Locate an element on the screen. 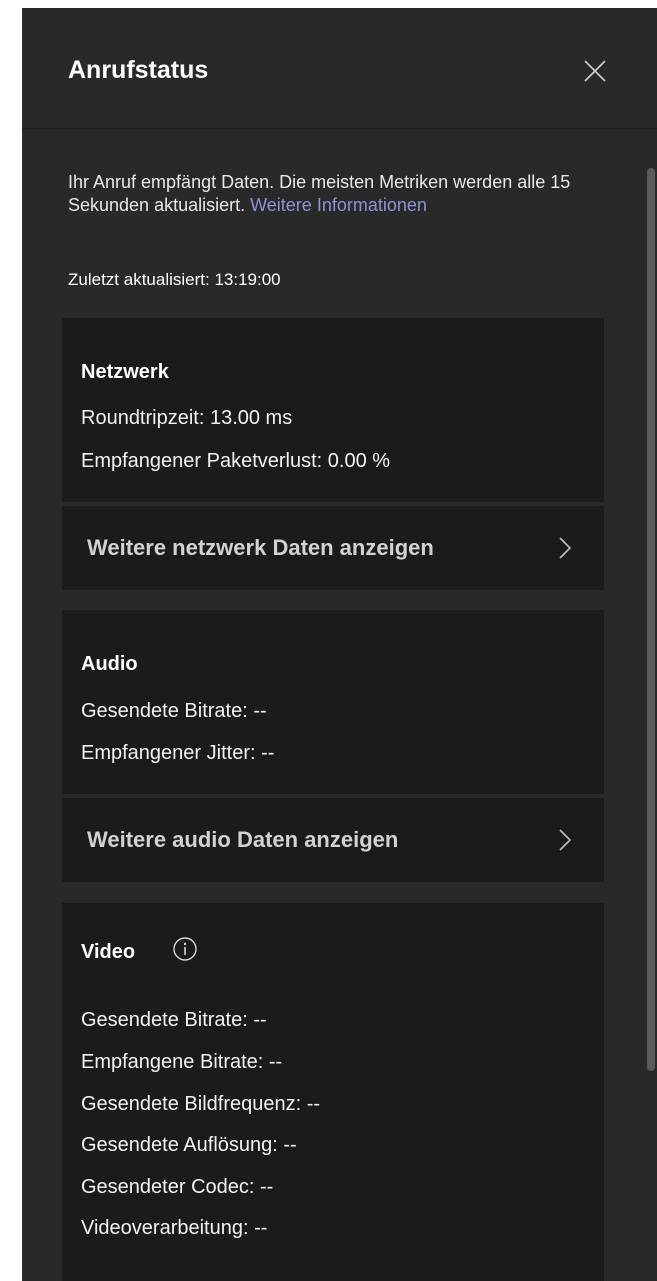 The height and width of the screenshot is (1281, 657). panel-header: Anrufstatus is located at coordinates (339, 68).